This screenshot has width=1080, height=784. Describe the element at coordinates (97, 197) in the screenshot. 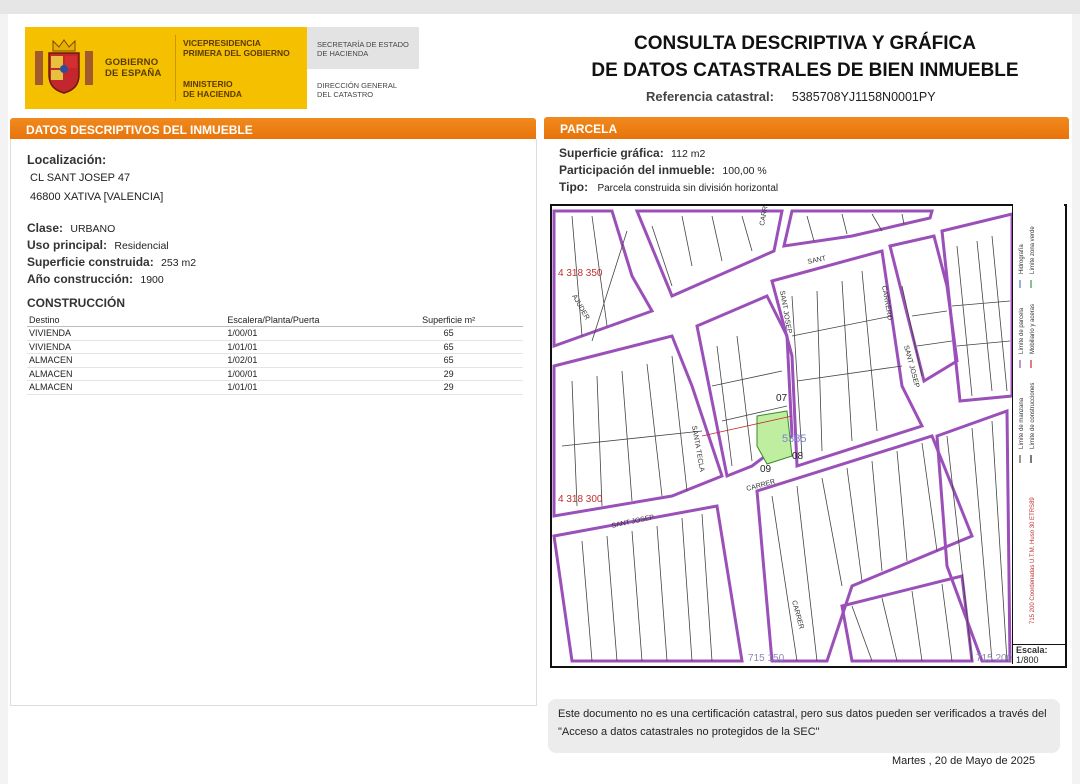

I see `address-line2: 46800 XATIVA [VALENCIA]` at that location.